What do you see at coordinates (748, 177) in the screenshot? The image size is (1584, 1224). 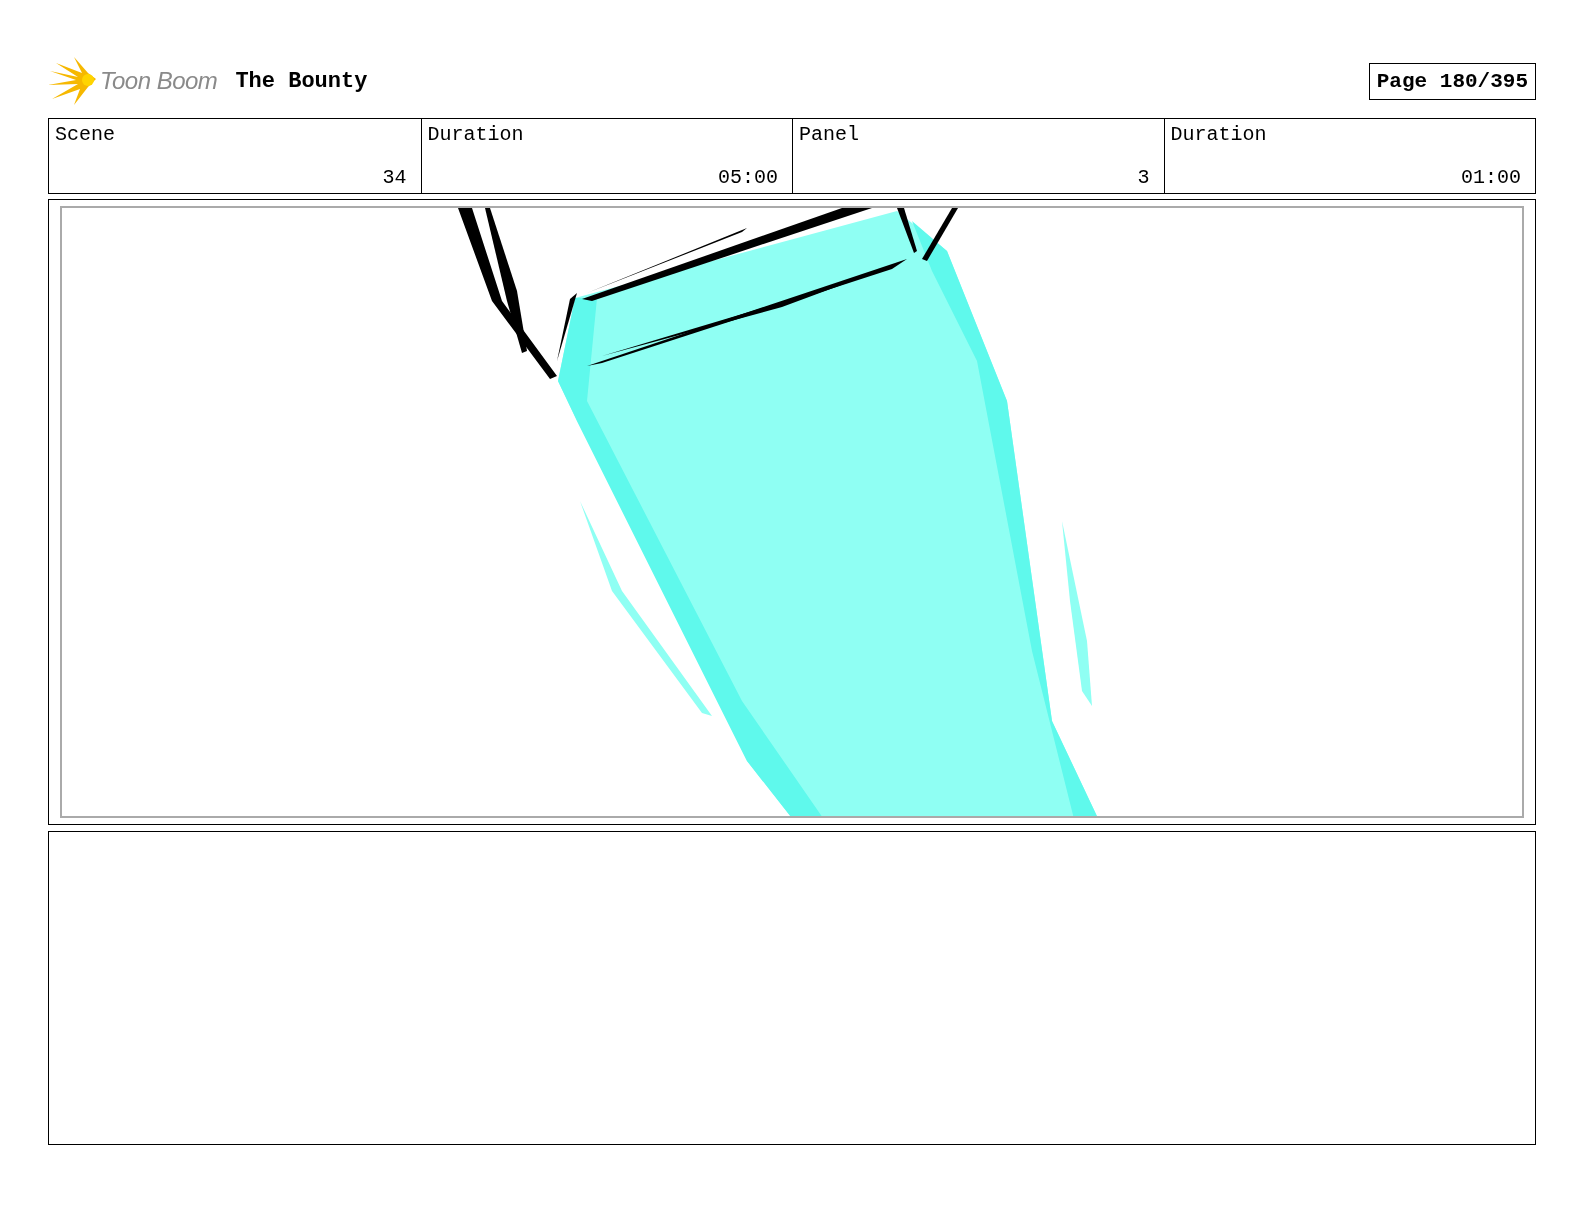 I see `field-value: 05:00` at bounding box center [748, 177].